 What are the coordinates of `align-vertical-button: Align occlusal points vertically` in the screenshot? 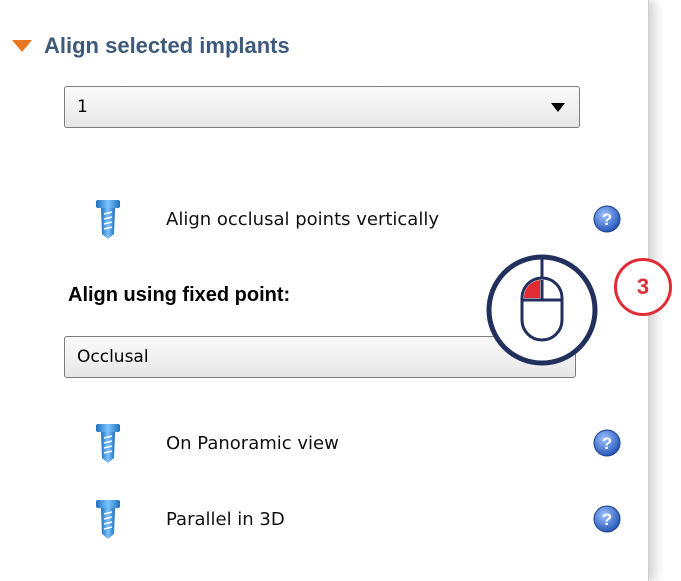 It's located at (302, 219).